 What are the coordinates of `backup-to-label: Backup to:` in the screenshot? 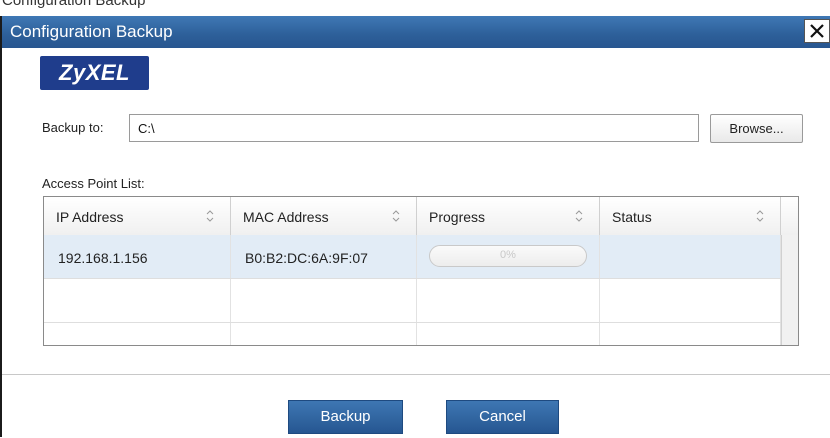 It's located at (73, 127).